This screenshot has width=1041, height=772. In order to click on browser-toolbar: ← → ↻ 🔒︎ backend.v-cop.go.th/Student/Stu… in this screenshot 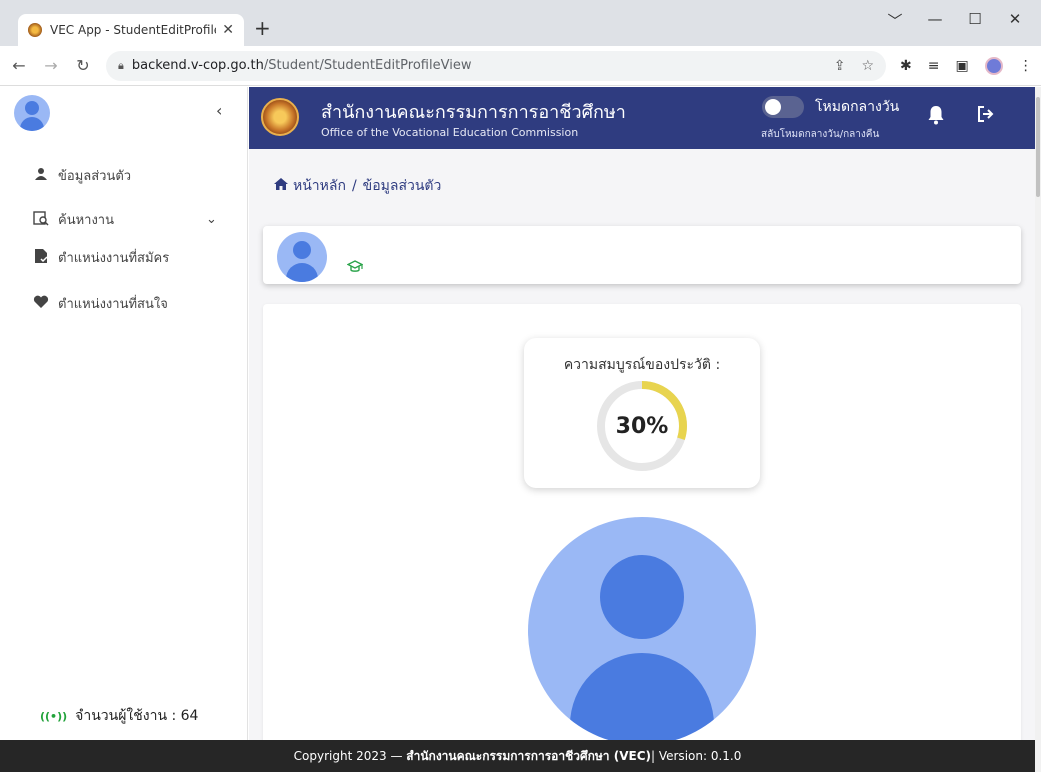, I will do `click(520, 66)`.